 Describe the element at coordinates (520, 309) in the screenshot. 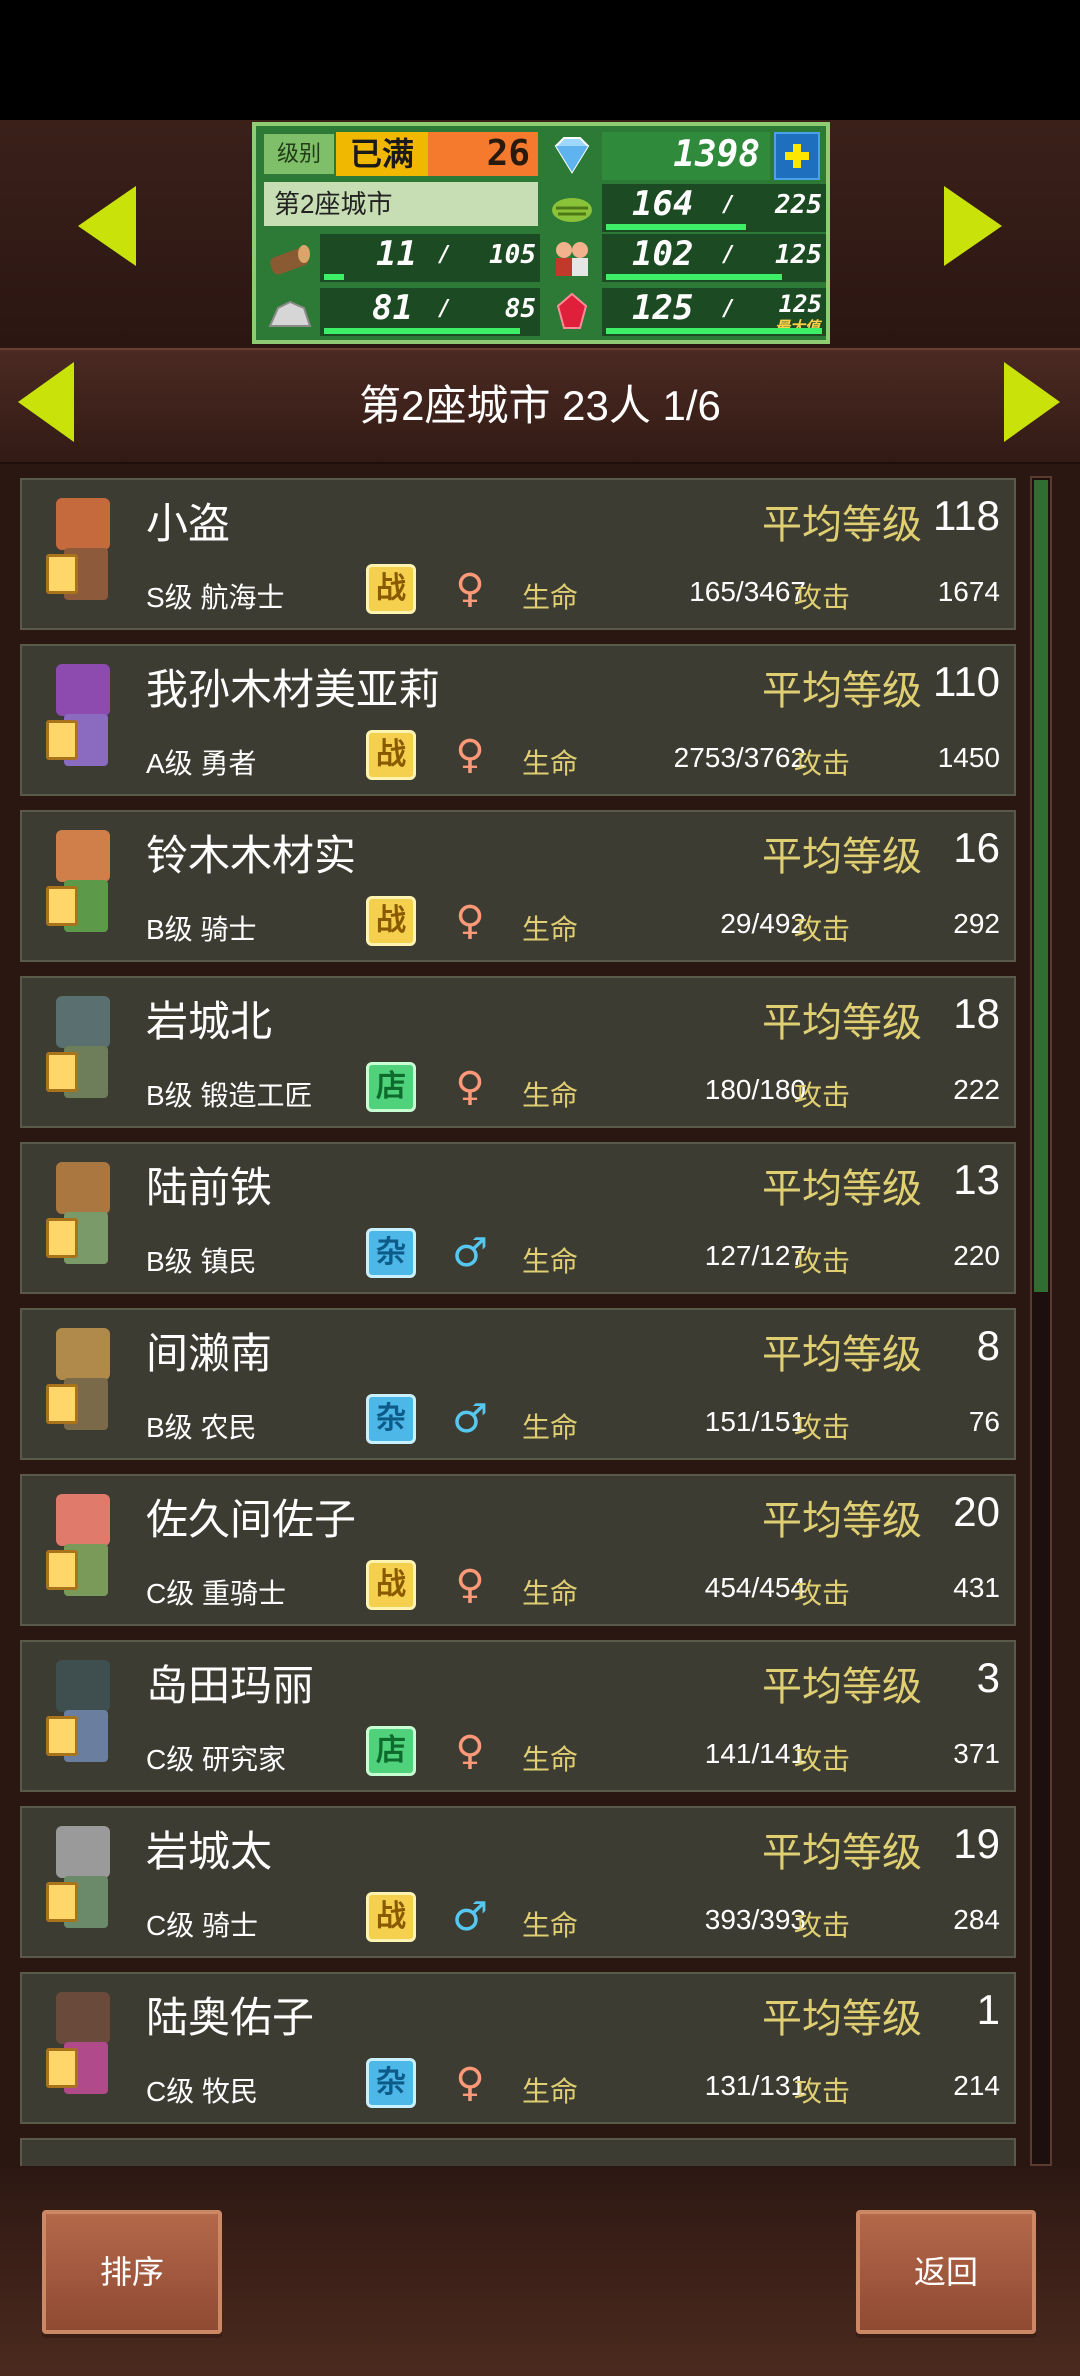

I see `stone-max: 85` at that location.